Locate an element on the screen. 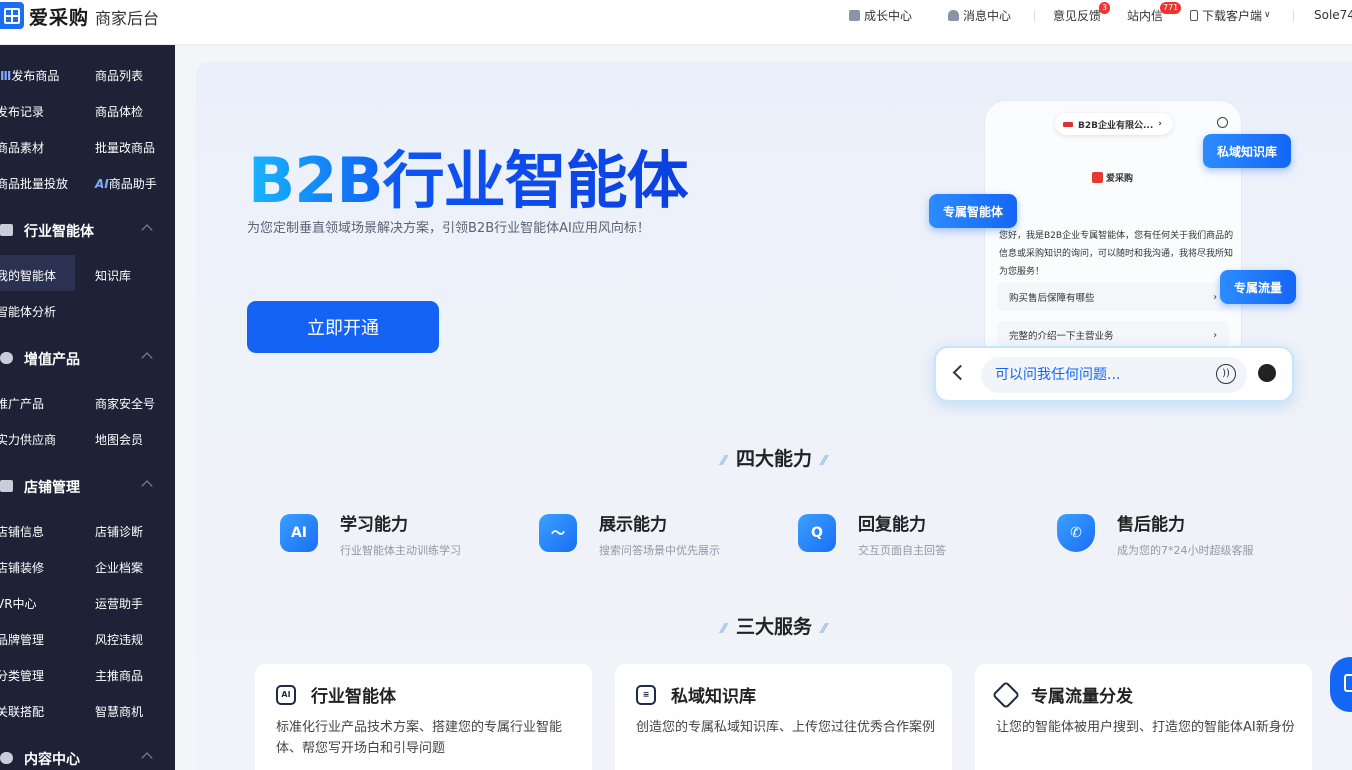 The width and height of the screenshot is (1352, 770). nav-feedback-label: 意见反馈 is located at coordinates (1077, 15).